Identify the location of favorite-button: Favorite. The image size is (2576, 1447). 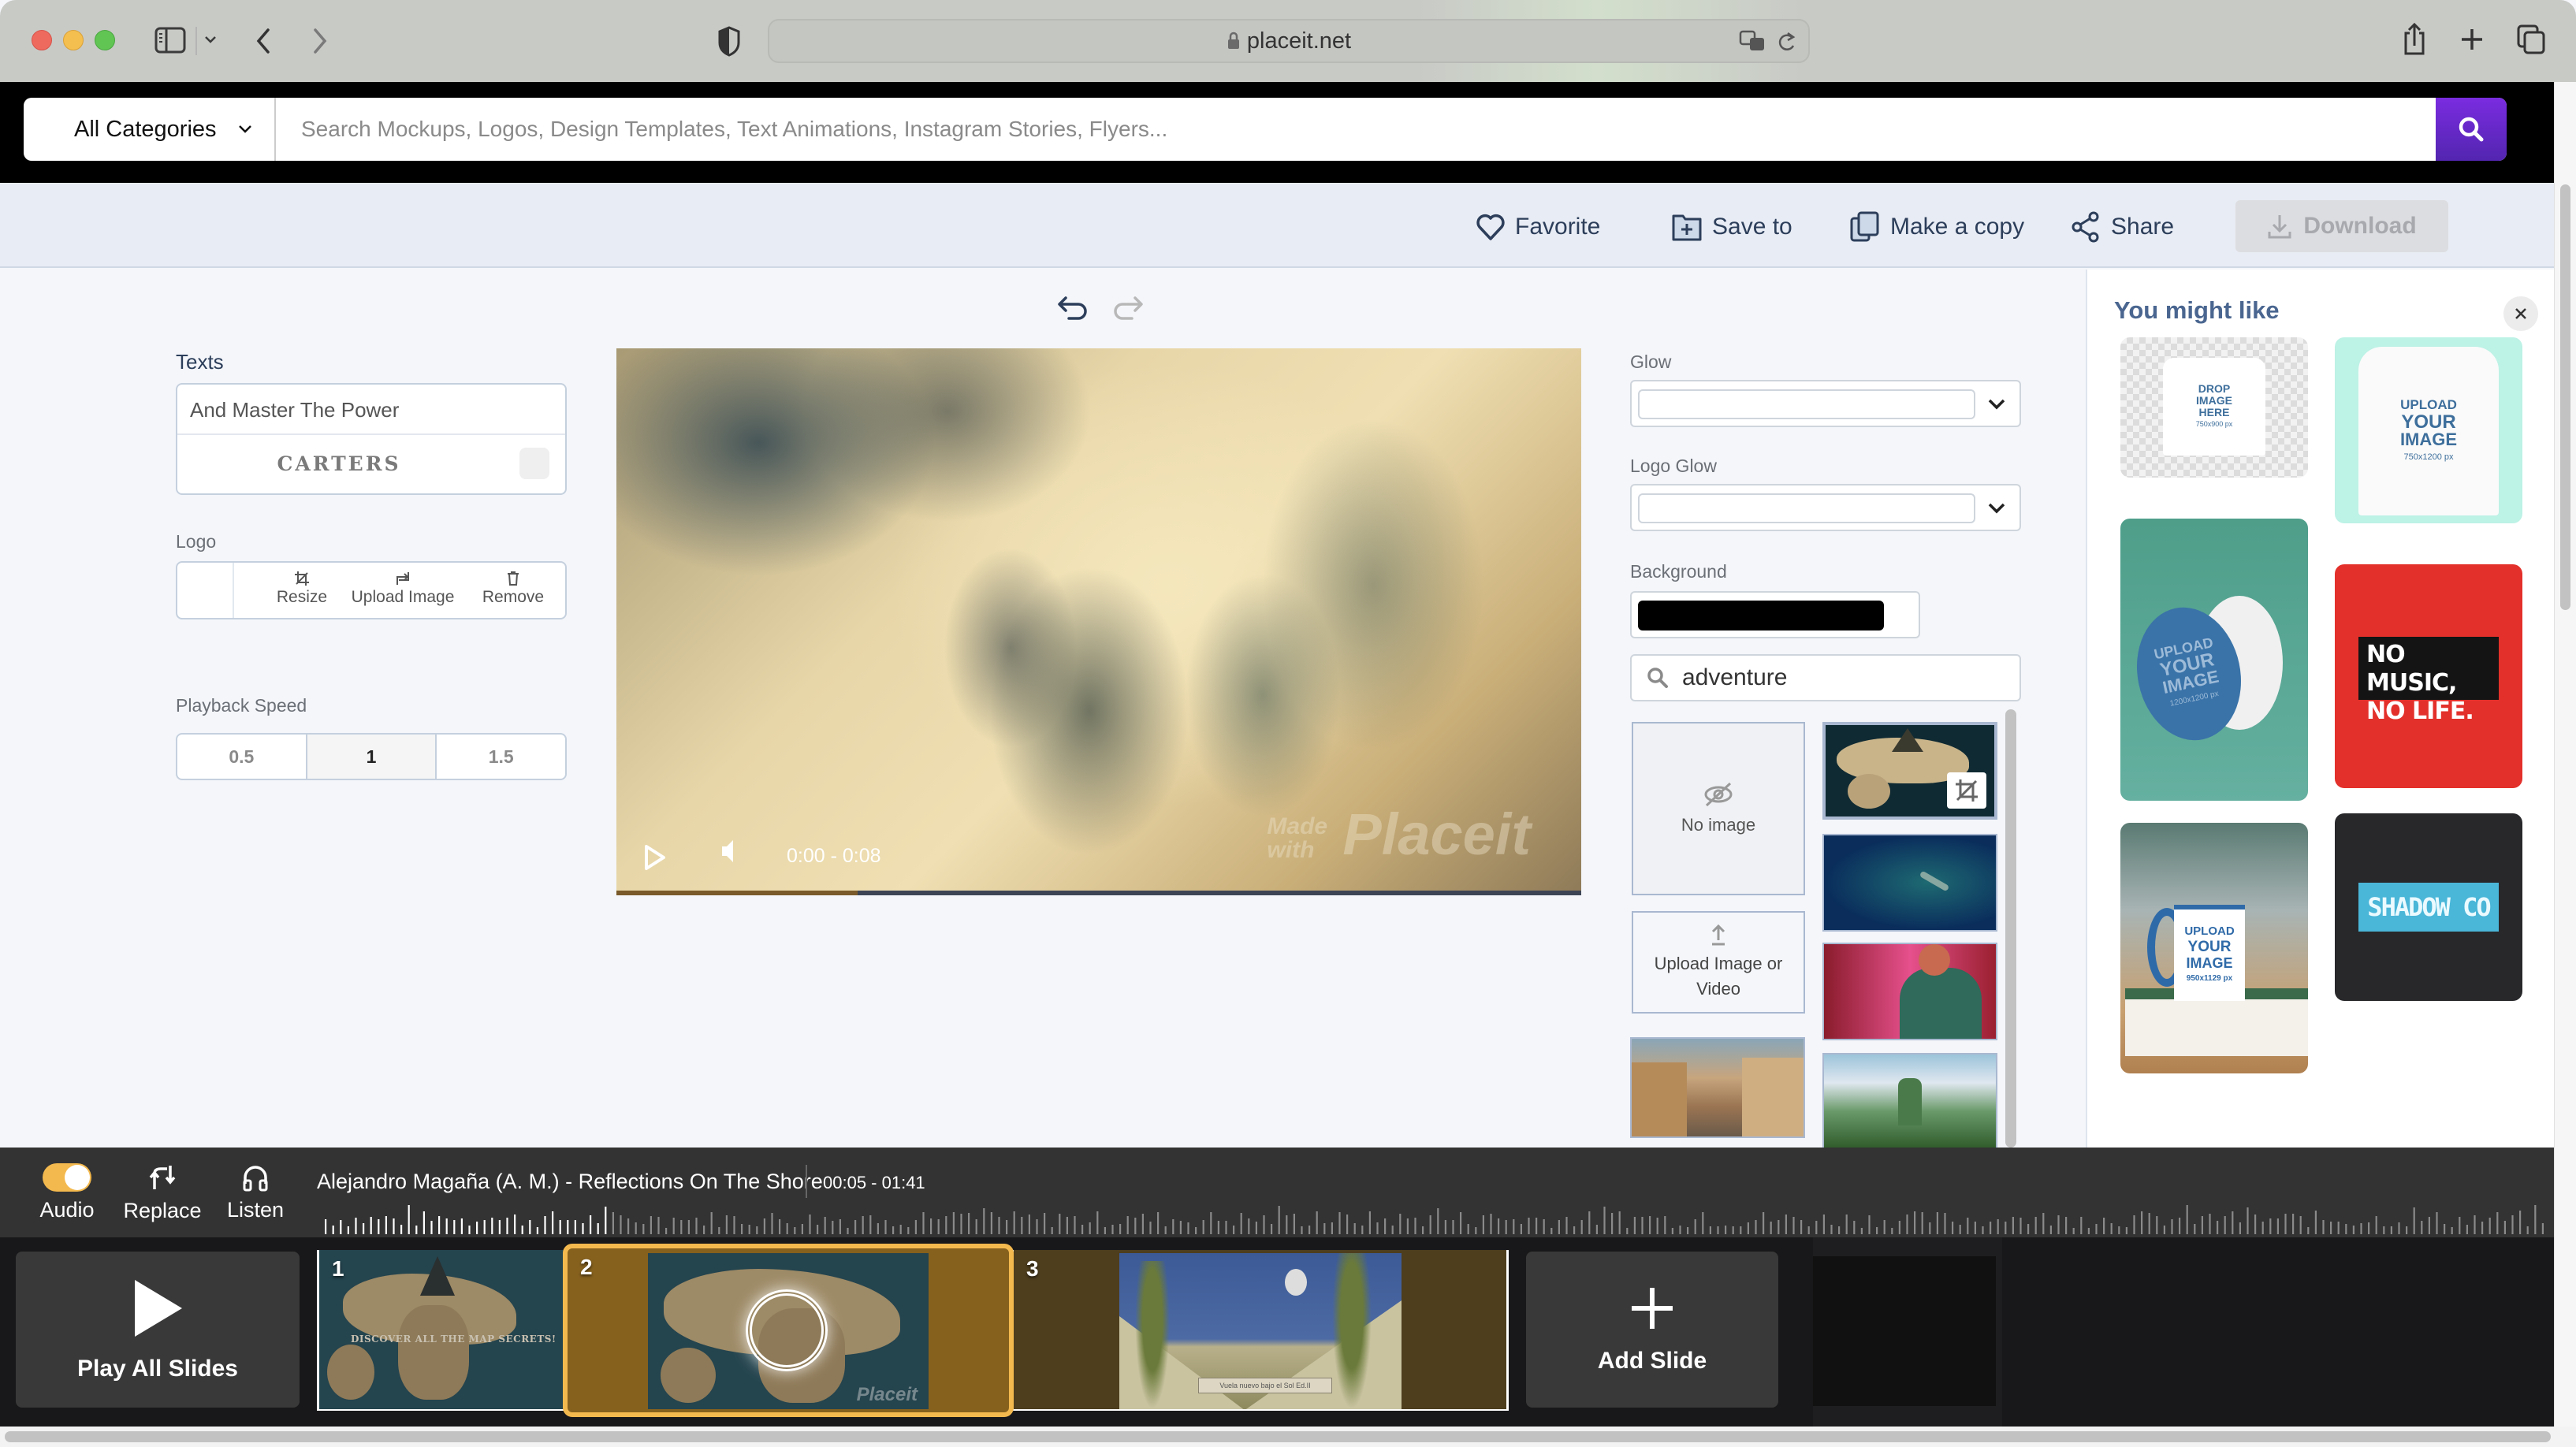
(1538, 227).